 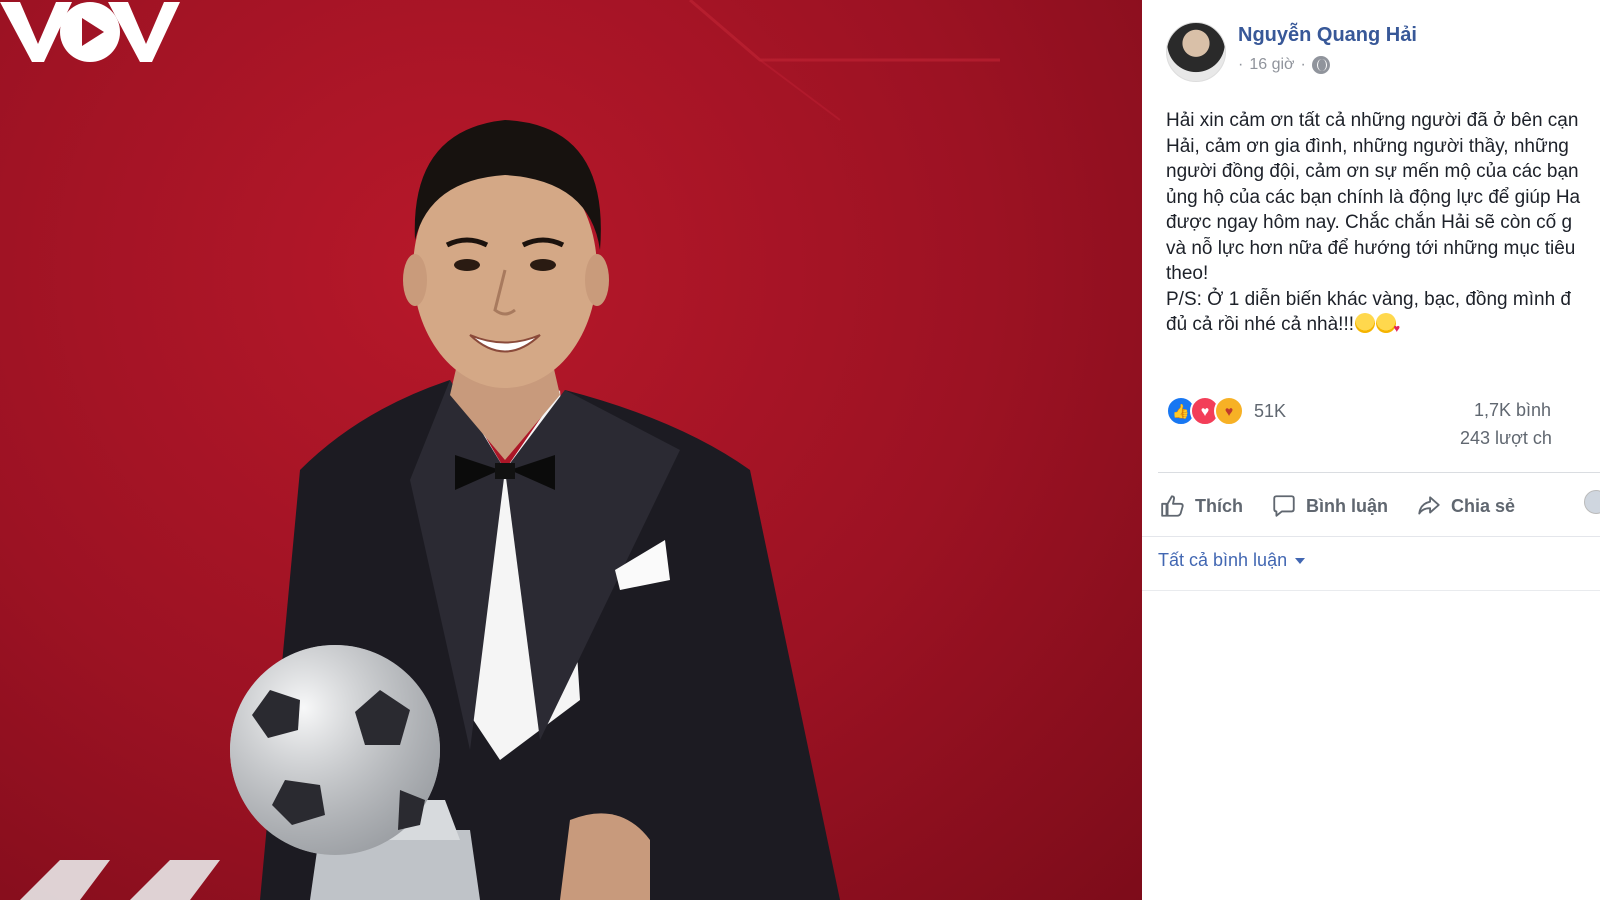 What do you see at coordinates (1219, 505) in the screenshot?
I see `like-label: Thích` at bounding box center [1219, 505].